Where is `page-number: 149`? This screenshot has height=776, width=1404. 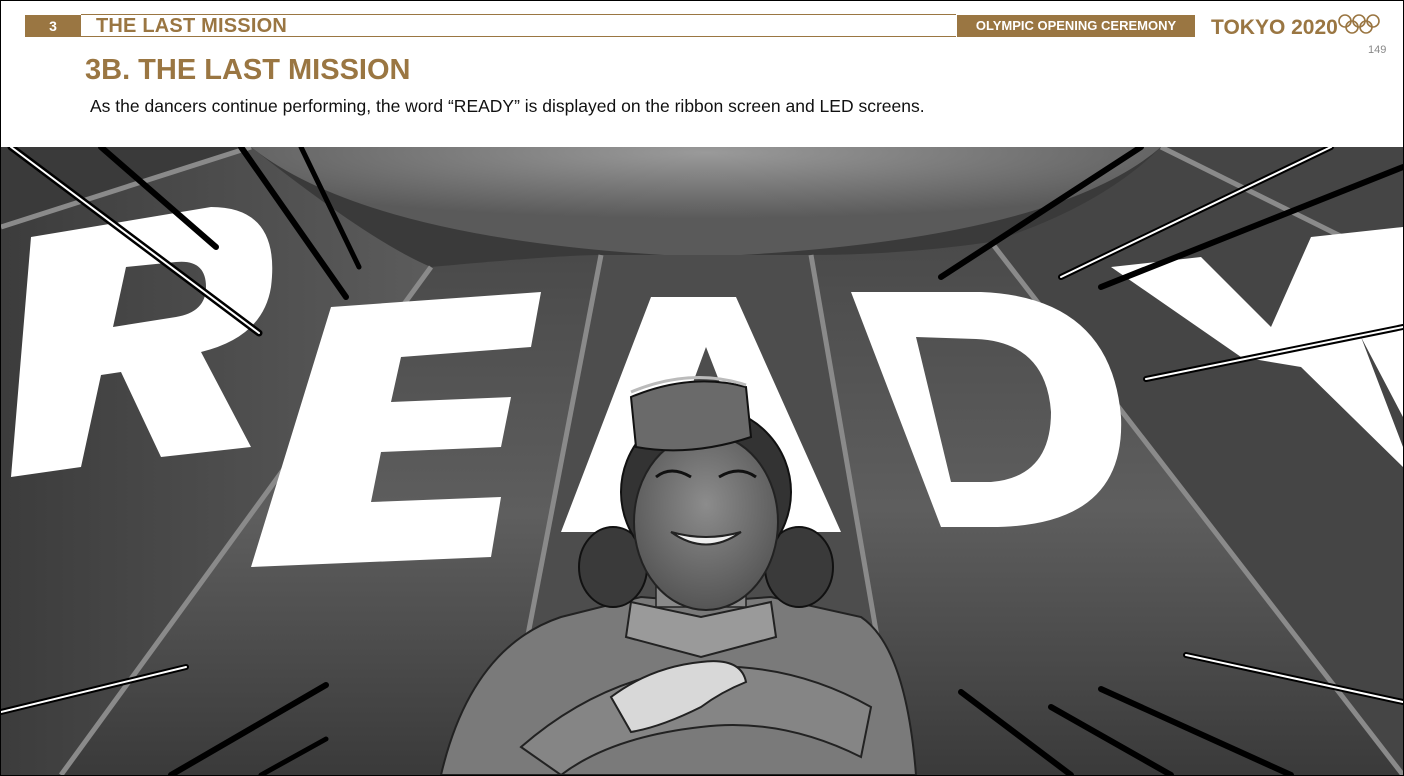 page-number: 149 is located at coordinates (1377, 50).